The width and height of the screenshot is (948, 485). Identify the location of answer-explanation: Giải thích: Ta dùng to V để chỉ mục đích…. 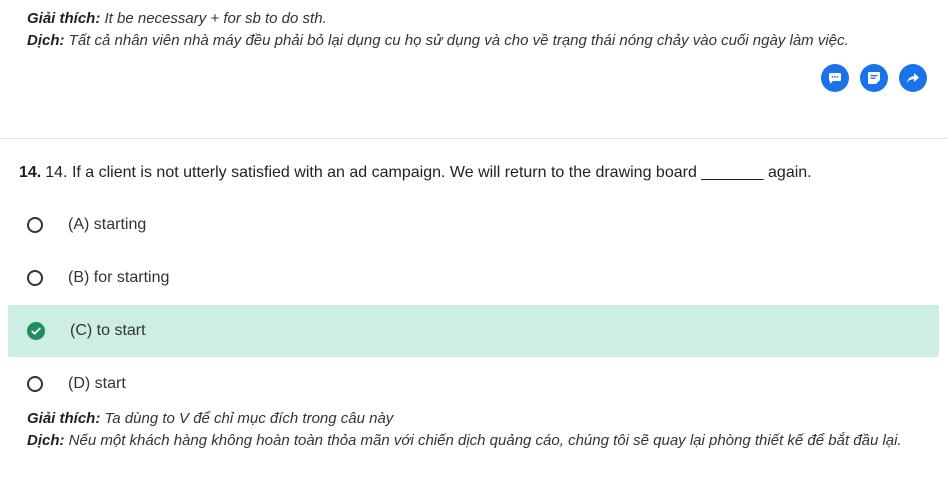
(479, 430).